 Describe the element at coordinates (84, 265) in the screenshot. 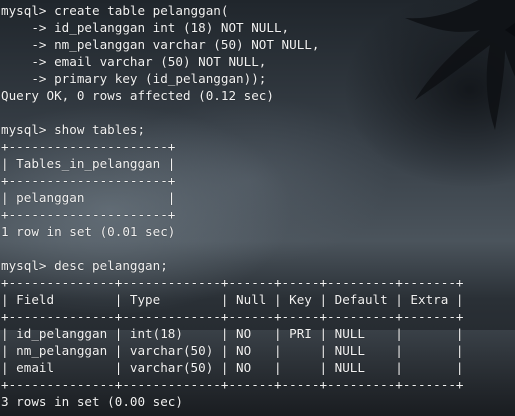

I see `terminal-line: mysql> desc pelanggan;` at that location.